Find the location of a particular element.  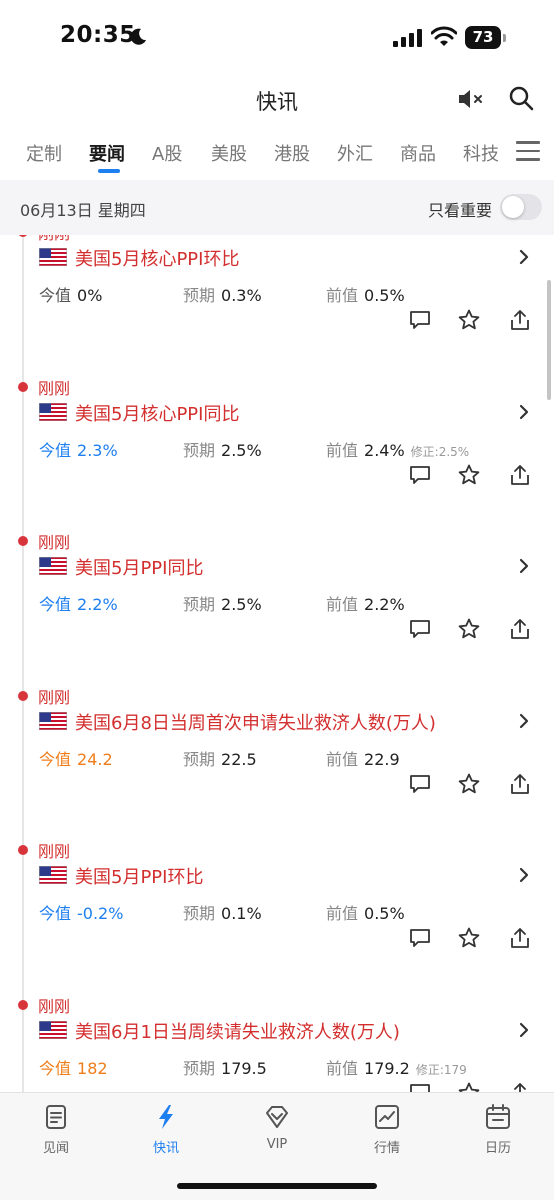

news-title: 美国6月8日当周首次申请失业救济人数(万人) is located at coordinates (255, 722).